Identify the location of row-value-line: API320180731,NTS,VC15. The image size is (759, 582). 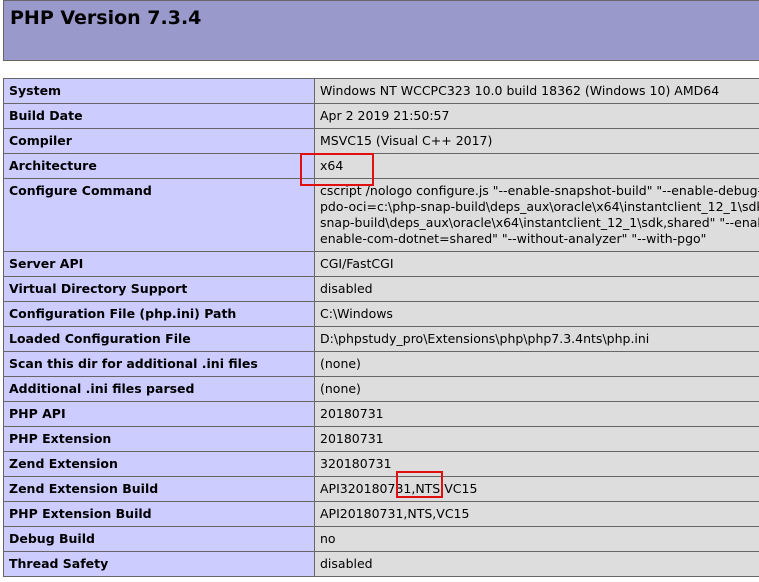
(399, 488).